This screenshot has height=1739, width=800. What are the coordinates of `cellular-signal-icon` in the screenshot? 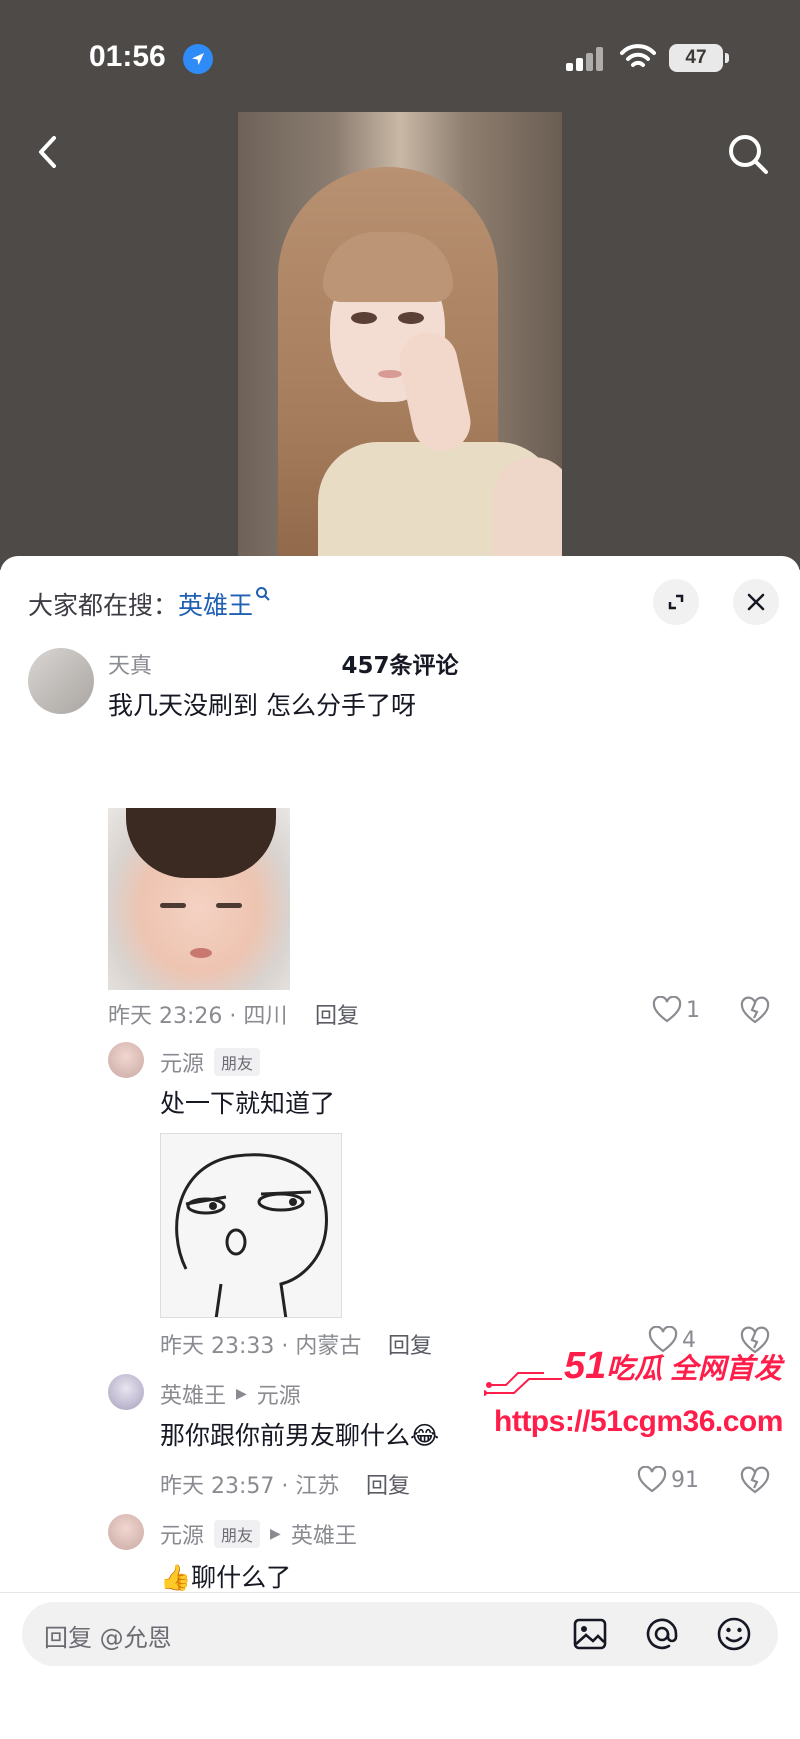 It's located at (587, 59).